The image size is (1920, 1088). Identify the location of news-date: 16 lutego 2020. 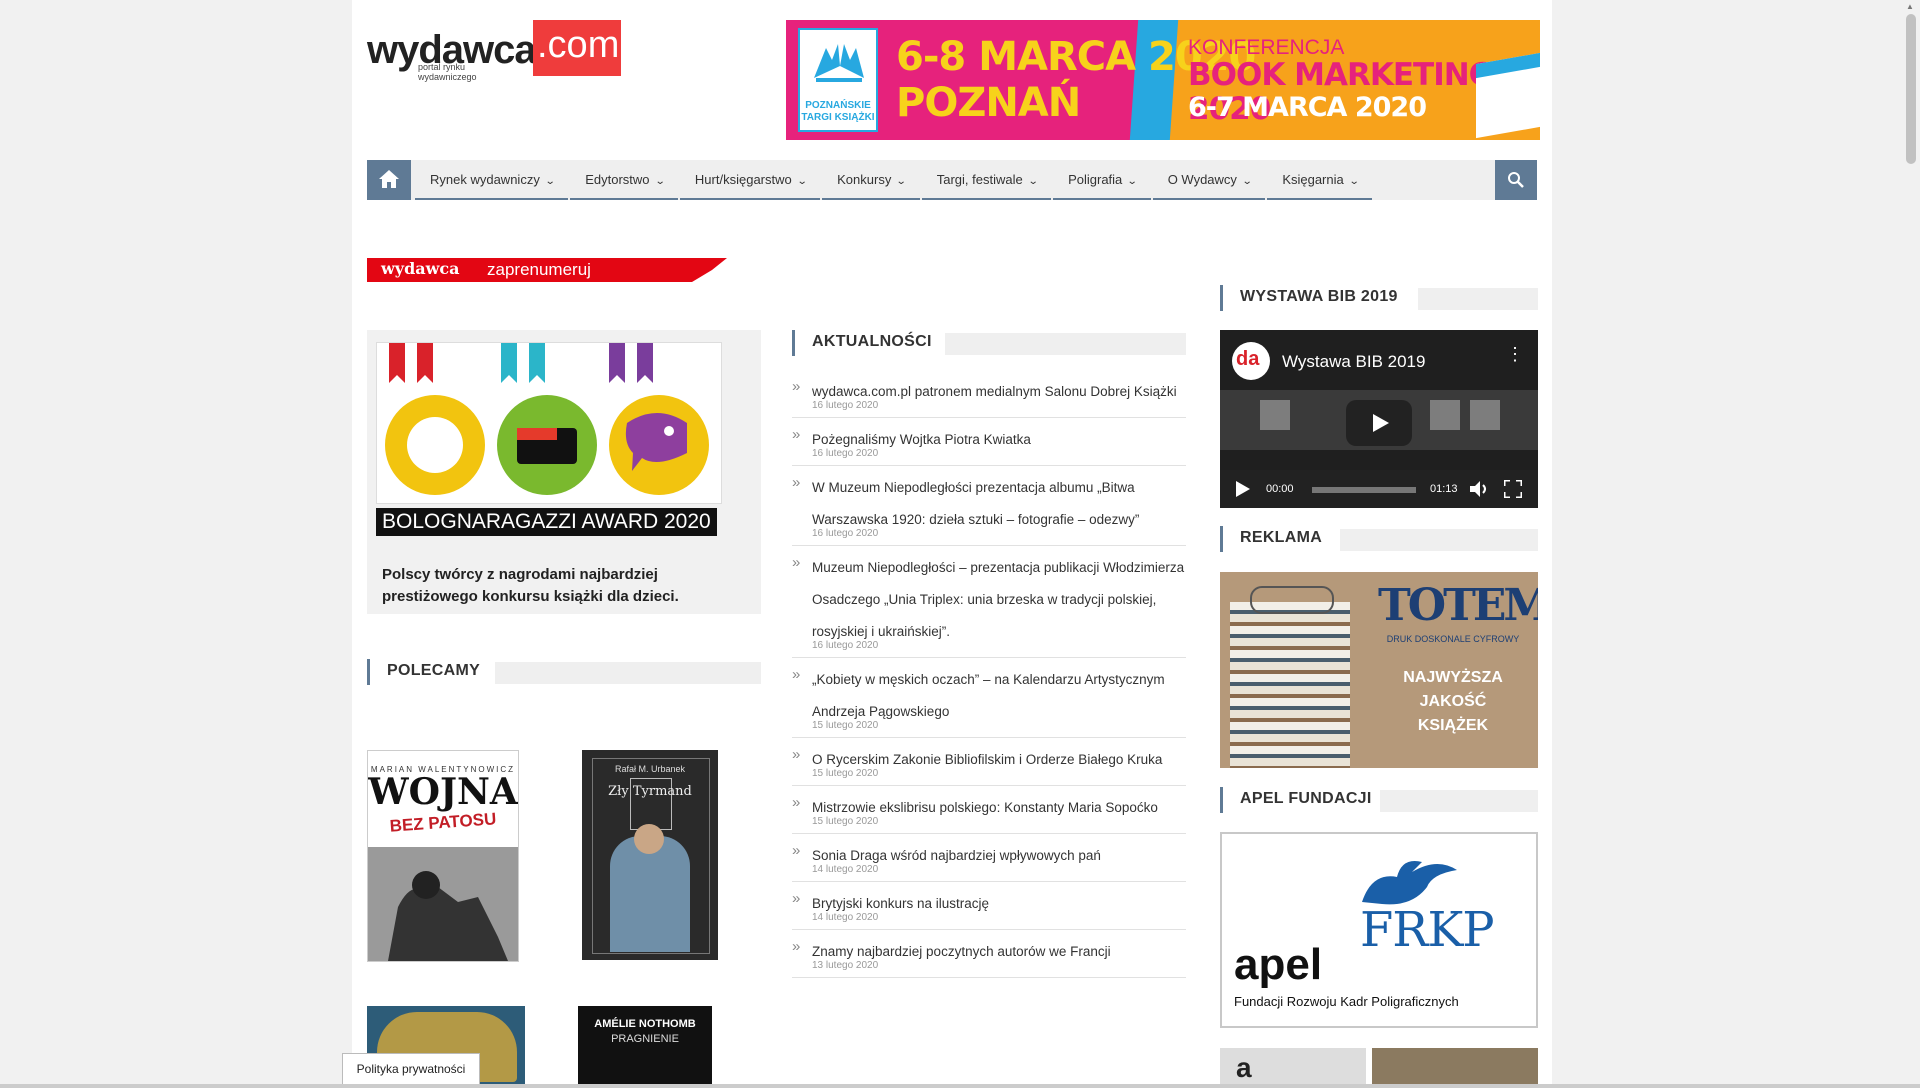
(845, 645).